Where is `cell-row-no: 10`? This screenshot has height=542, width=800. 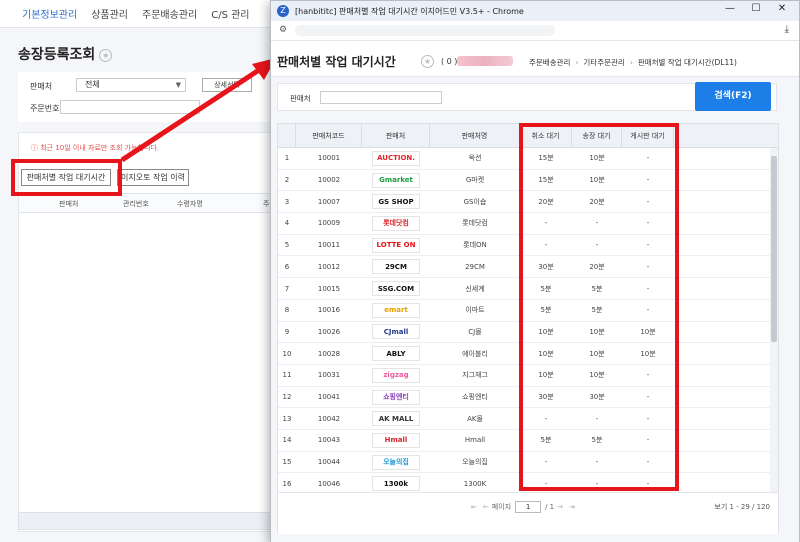 cell-row-no: 10 is located at coordinates (287, 353).